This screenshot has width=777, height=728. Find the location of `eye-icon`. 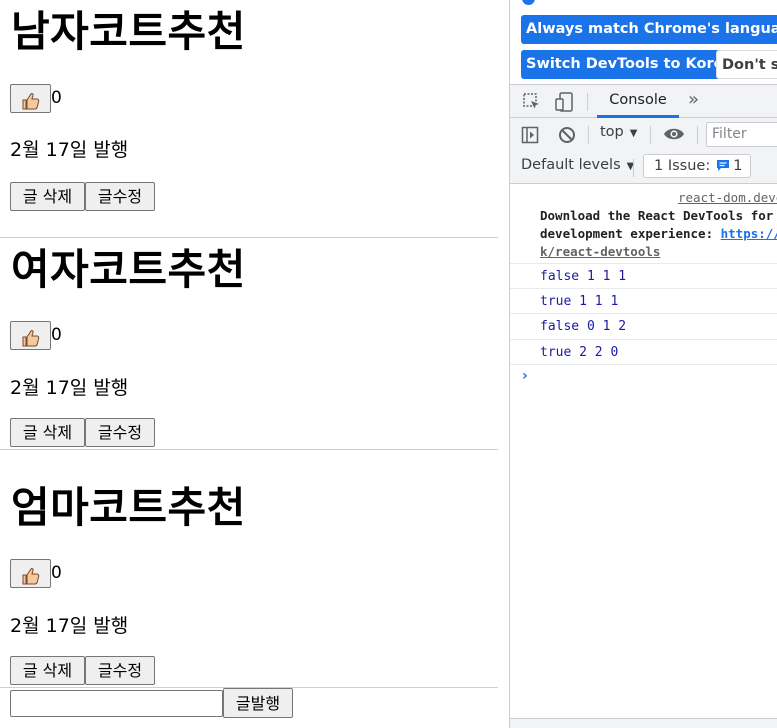

eye-icon is located at coordinates (674, 134).